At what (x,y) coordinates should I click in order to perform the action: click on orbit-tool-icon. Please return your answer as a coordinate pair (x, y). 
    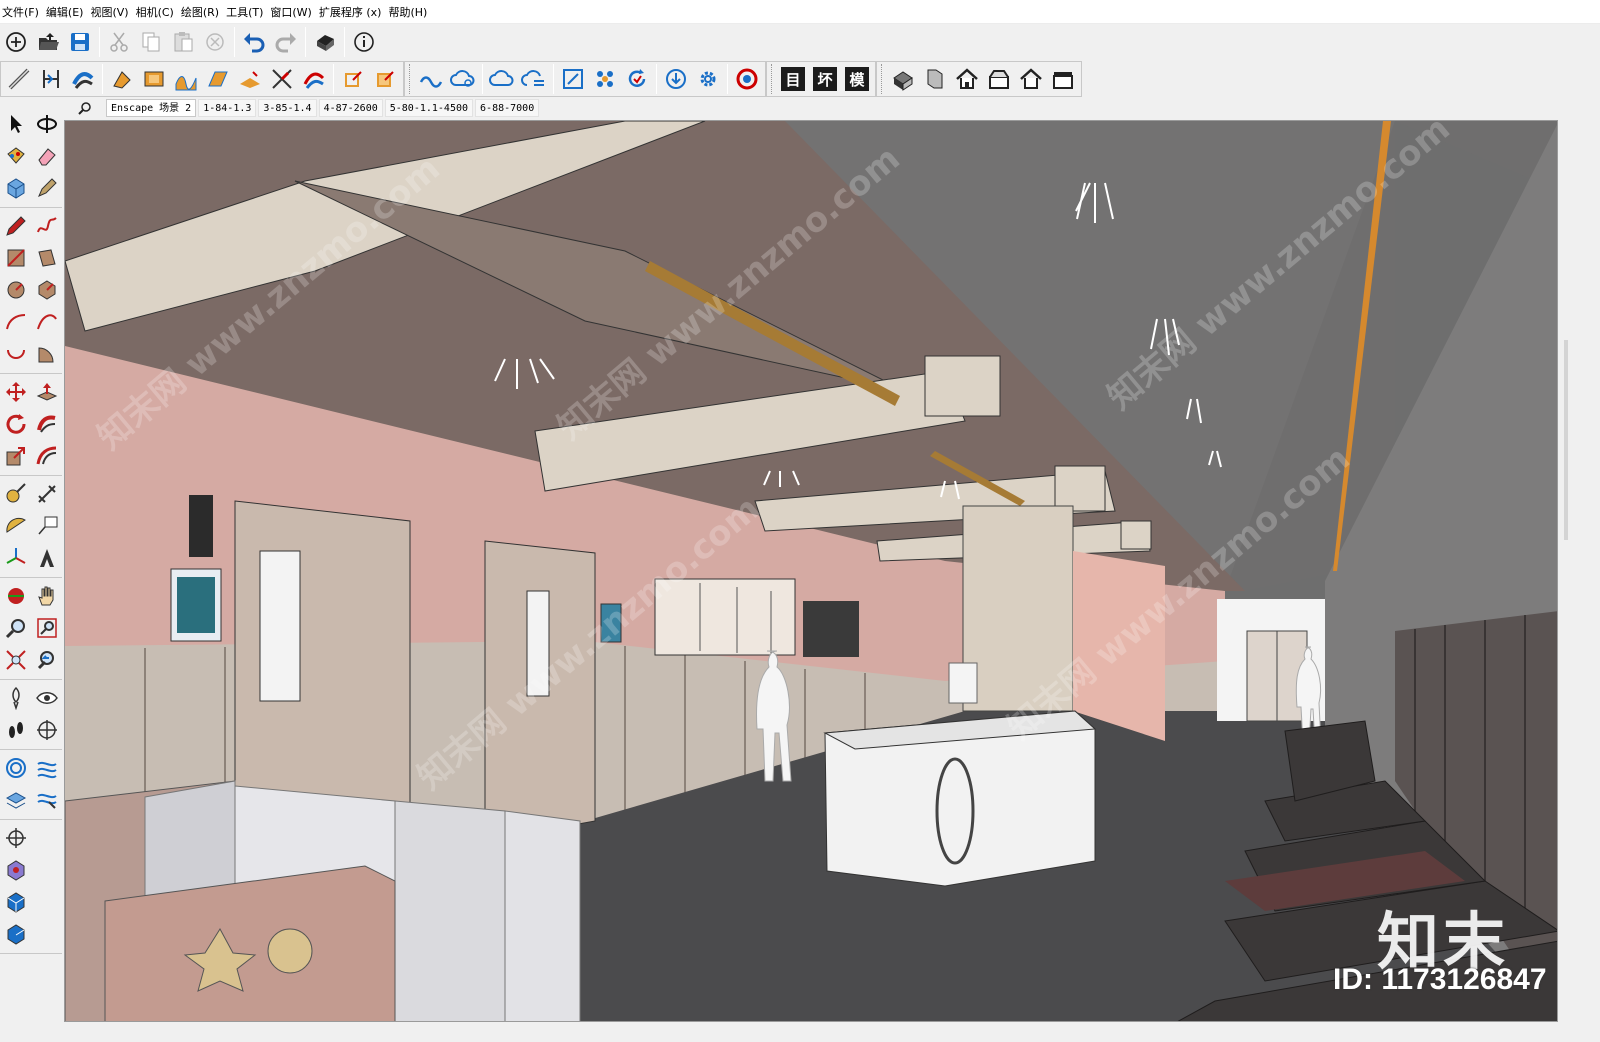
    Looking at the image, I should click on (15, 596).